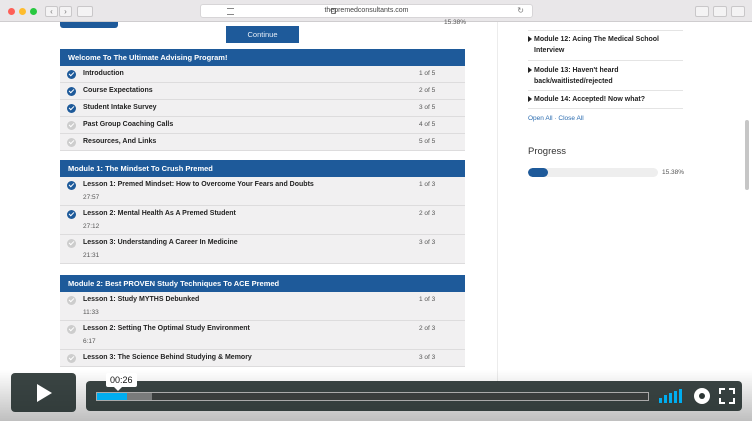 Image resolution: width=752 pixels, height=421 pixels. What do you see at coordinates (738, 11) in the screenshot?
I see `new-tab-icon` at bounding box center [738, 11].